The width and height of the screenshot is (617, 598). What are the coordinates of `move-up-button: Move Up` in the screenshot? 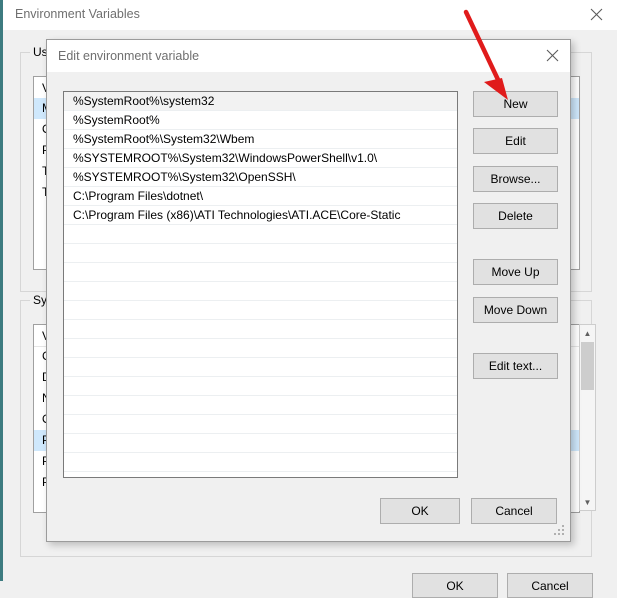 It's located at (515, 272).